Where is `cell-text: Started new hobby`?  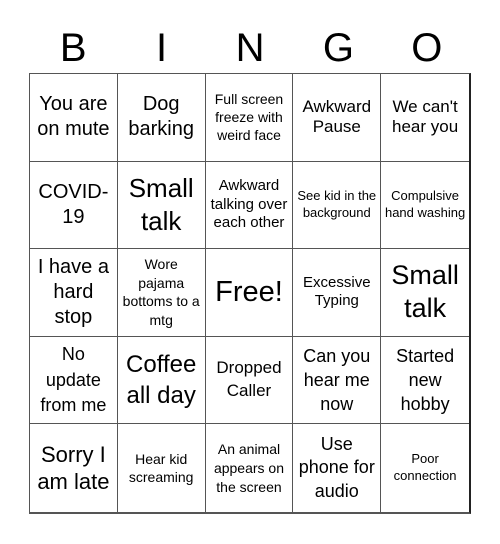
cell-text: Started new hobby is located at coordinates (425, 380).